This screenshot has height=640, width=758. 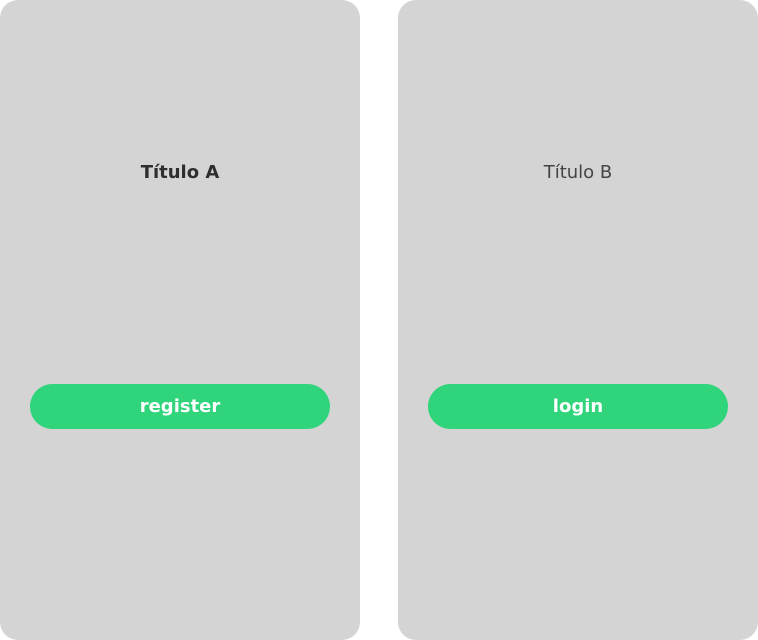 I want to click on screen-b-title: Título B, so click(x=578, y=172).